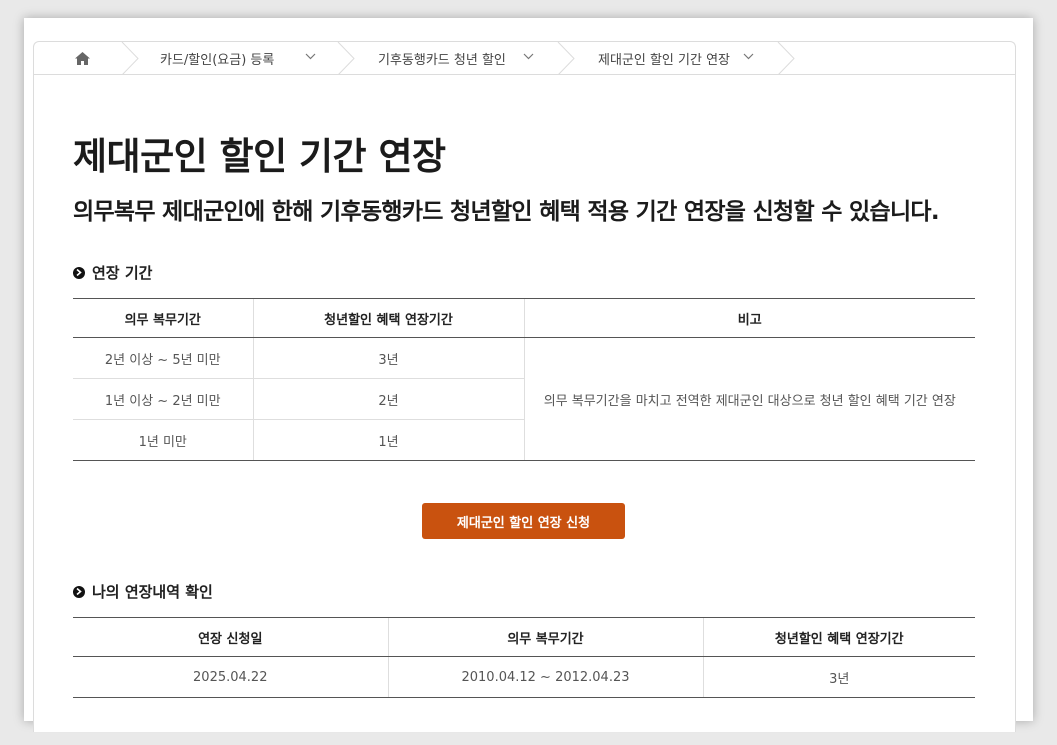  Describe the element at coordinates (163, 440) in the screenshot. I see `service-period-cell: 1년 미만` at that location.